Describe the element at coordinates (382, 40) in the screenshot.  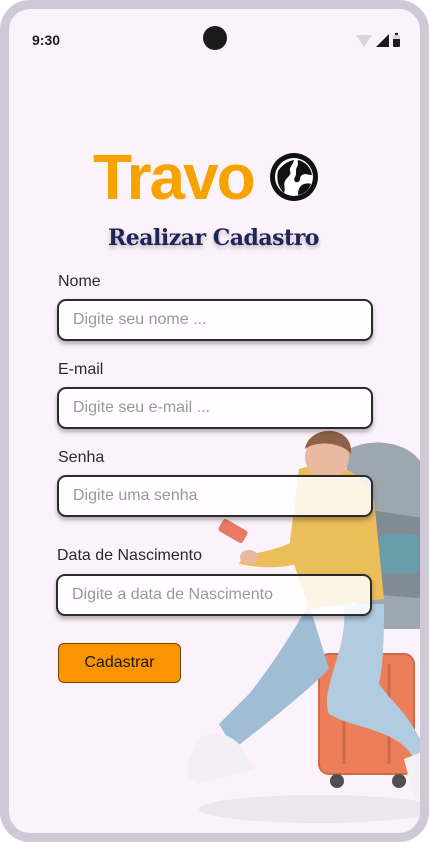
I see `cellular-signal-icon` at that location.